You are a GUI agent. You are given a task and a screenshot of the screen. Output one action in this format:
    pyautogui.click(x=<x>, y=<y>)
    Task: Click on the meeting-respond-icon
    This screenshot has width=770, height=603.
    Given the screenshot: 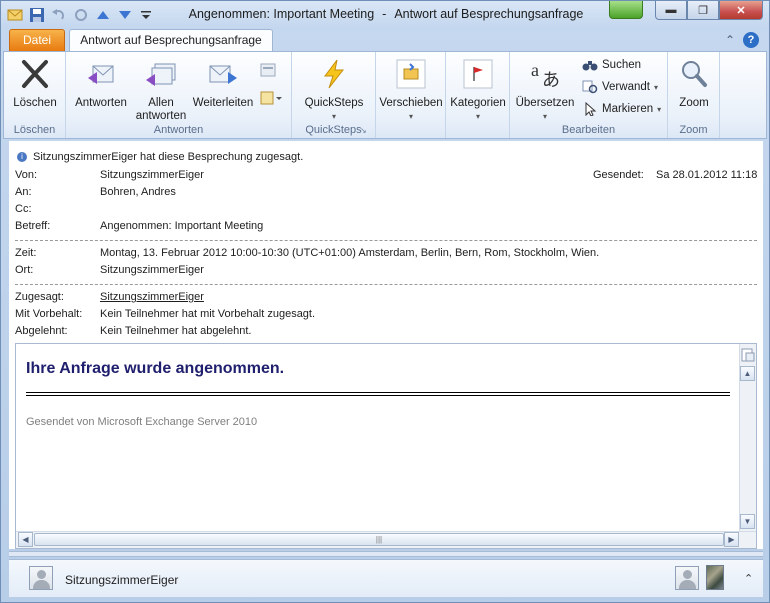 What is the action you would take?
    pyautogui.click(x=271, y=98)
    